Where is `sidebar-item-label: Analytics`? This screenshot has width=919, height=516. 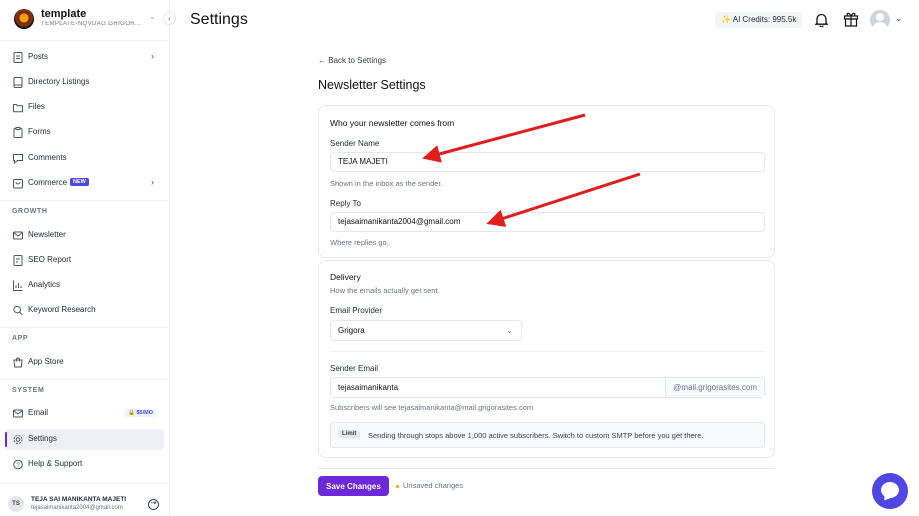
sidebar-item-label: Analytics is located at coordinates (44, 284).